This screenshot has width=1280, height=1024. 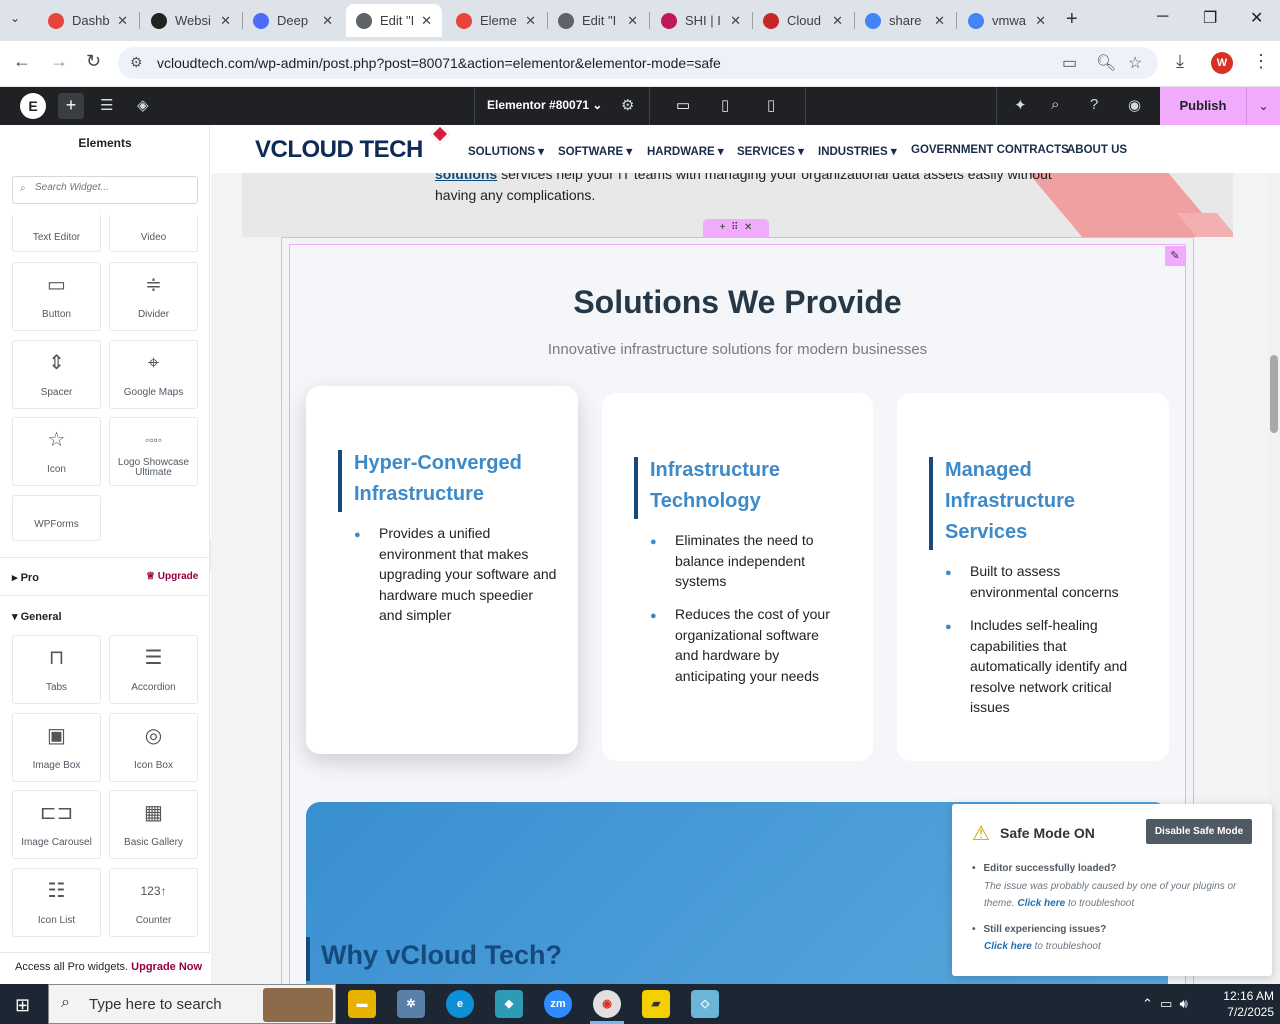 What do you see at coordinates (192, 1004) in the screenshot?
I see `taskbar-search: ⌕ Type here to search` at bounding box center [192, 1004].